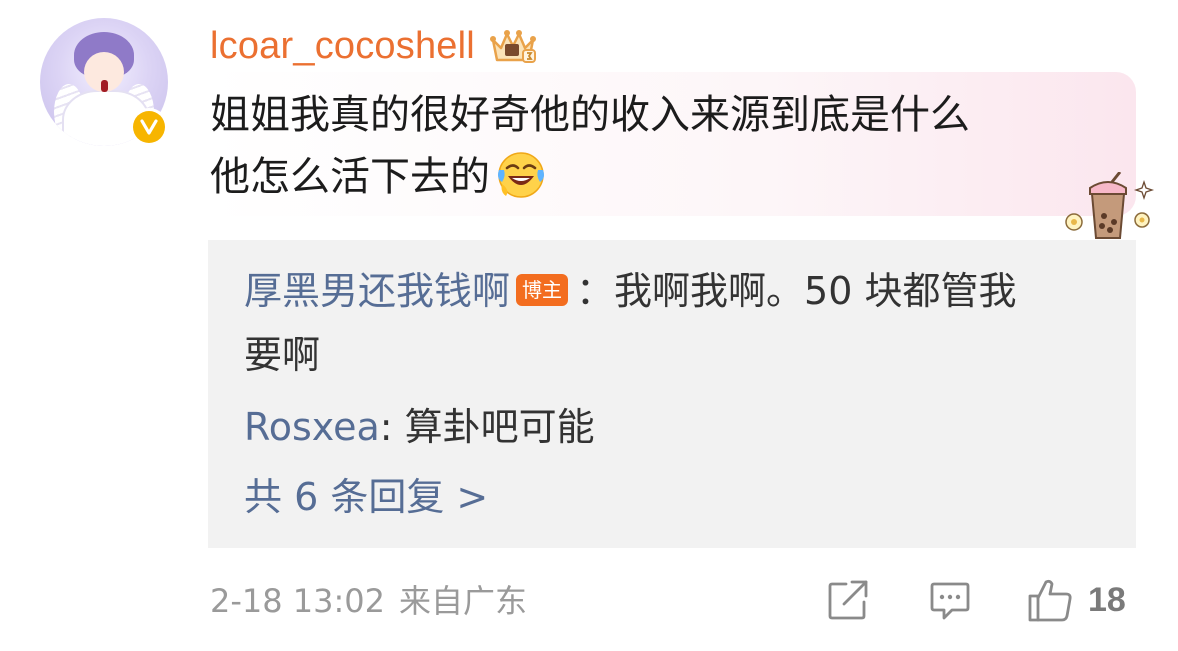 This screenshot has height=651, width=1178. What do you see at coordinates (542, 289) in the screenshot?
I see `author-badge: 博主` at bounding box center [542, 289].